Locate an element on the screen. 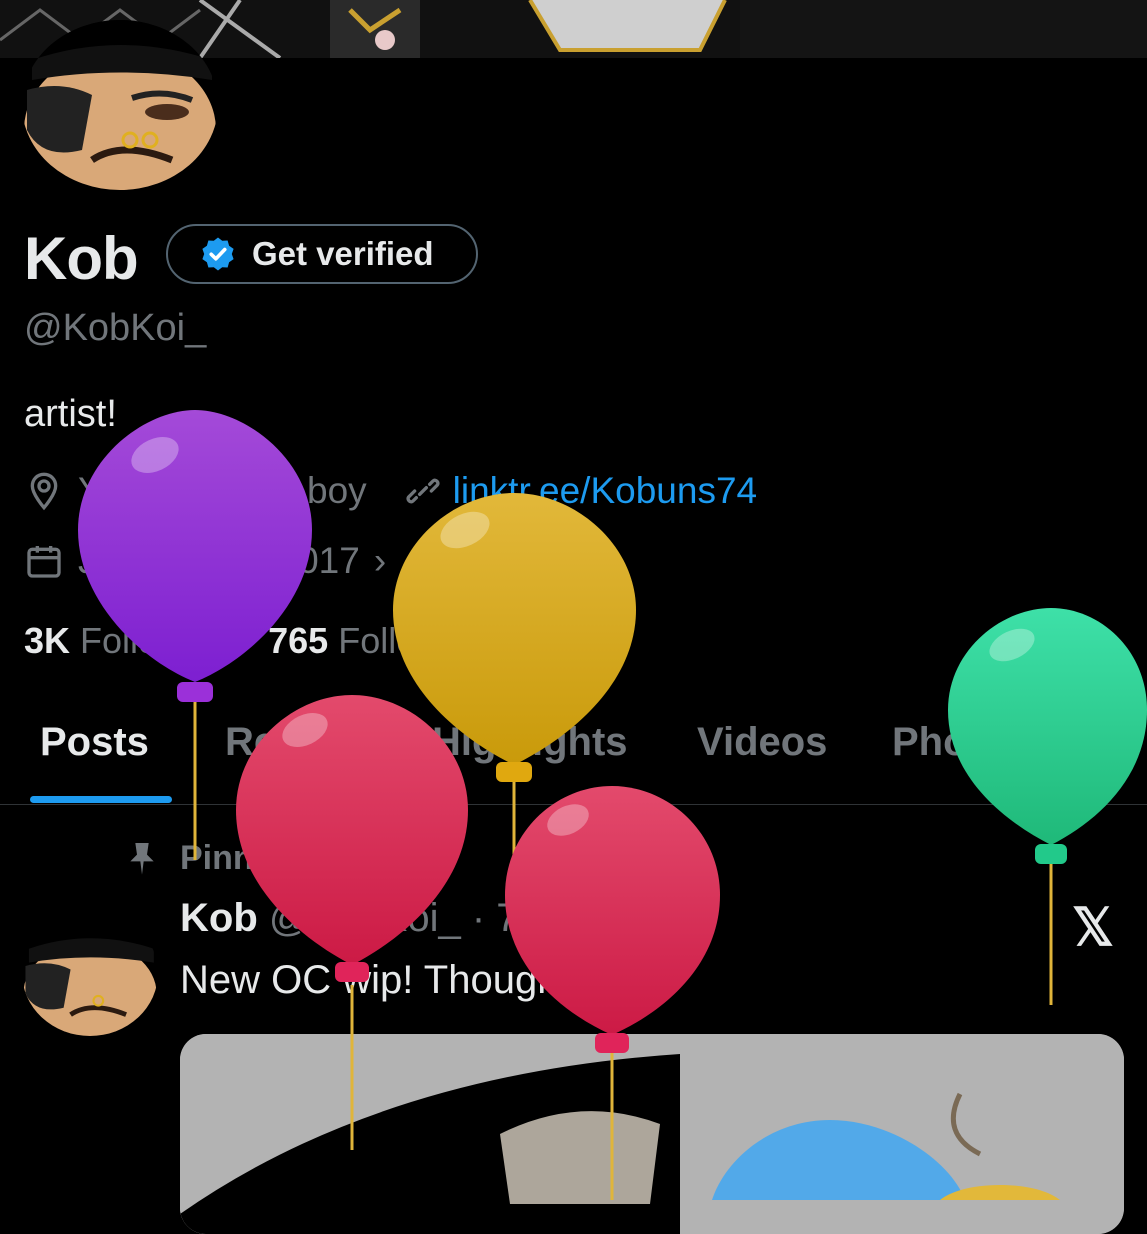 The image size is (1147, 1234). following-count: 3K is located at coordinates (47, 640).